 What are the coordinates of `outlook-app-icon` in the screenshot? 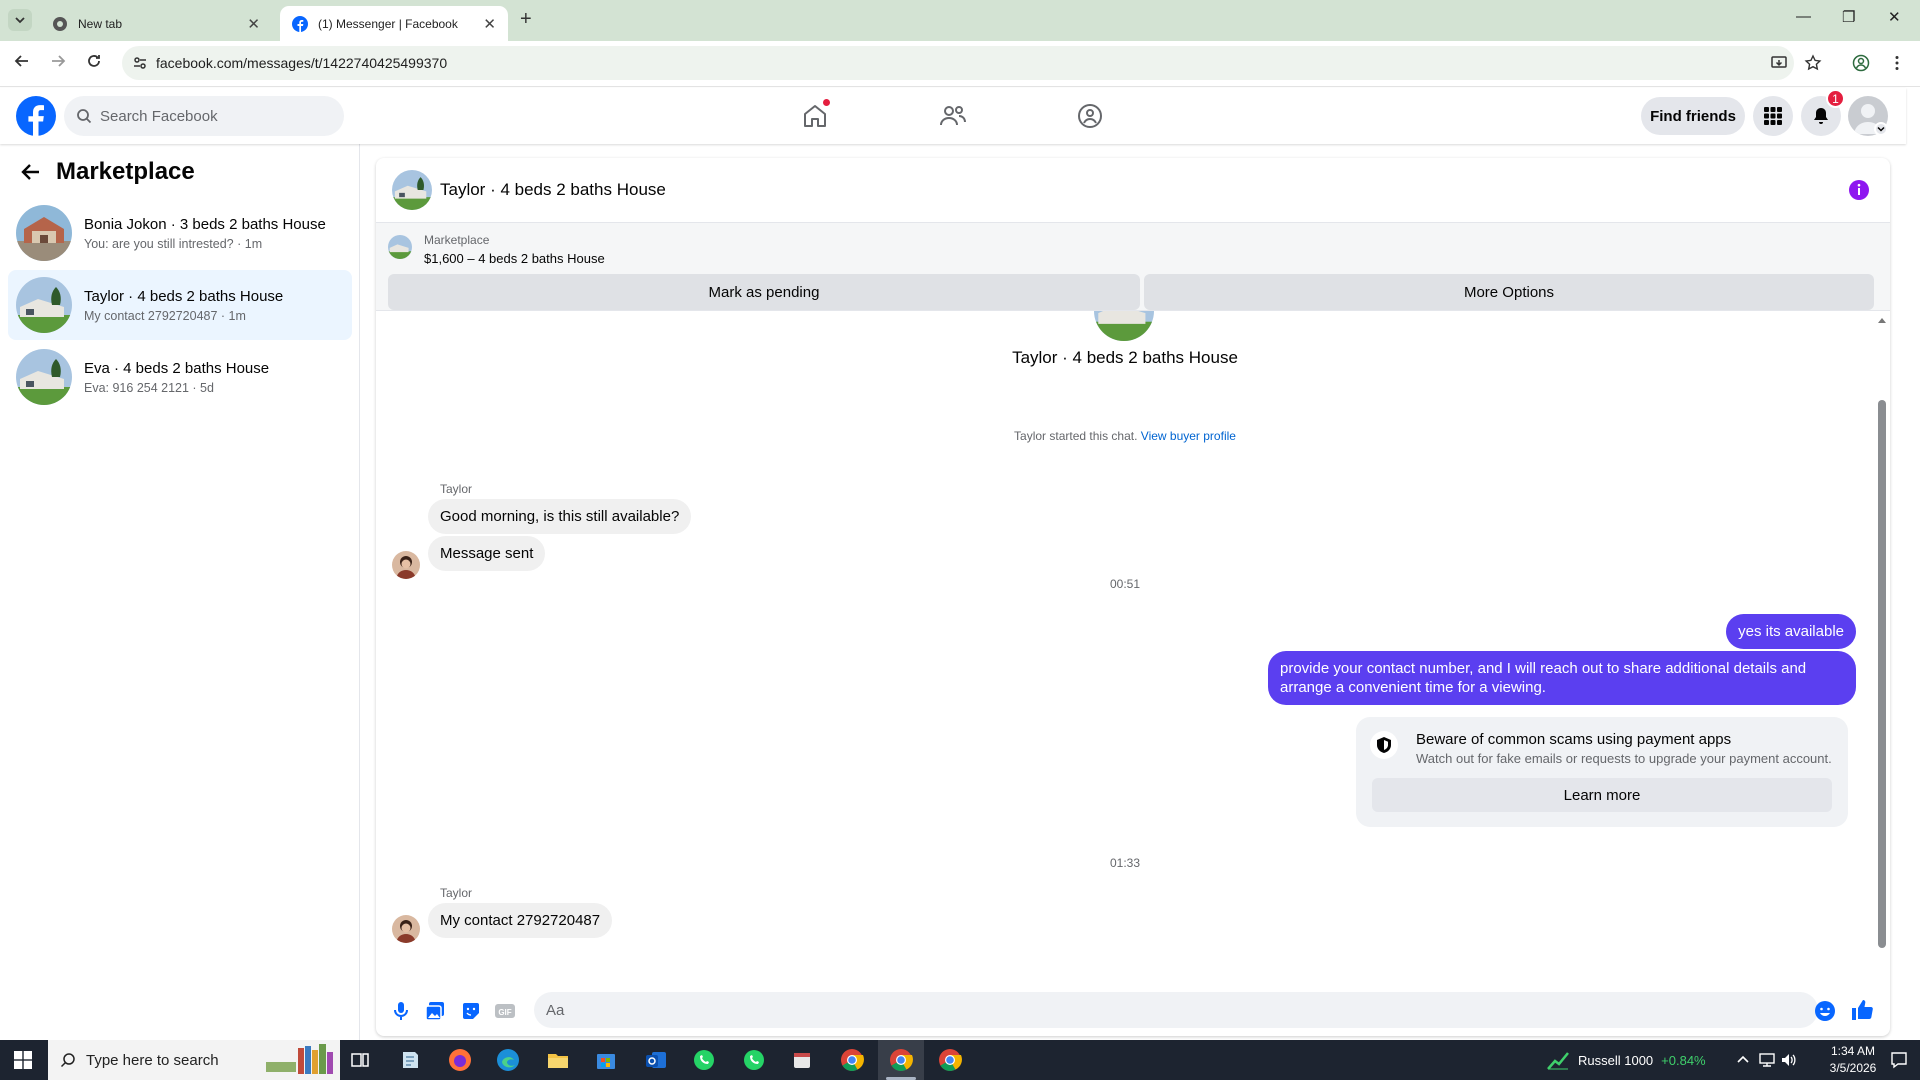 It's located at (656, 1060).